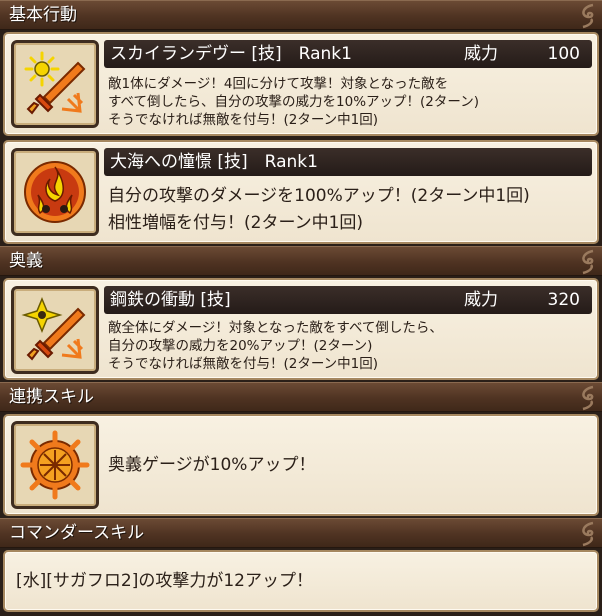 The width and height of the screenshot is (602, 616). Describe the element at coordinates (301, 397) in the screenshot. I see `section-header-renkei: 連携スキル` at that location.